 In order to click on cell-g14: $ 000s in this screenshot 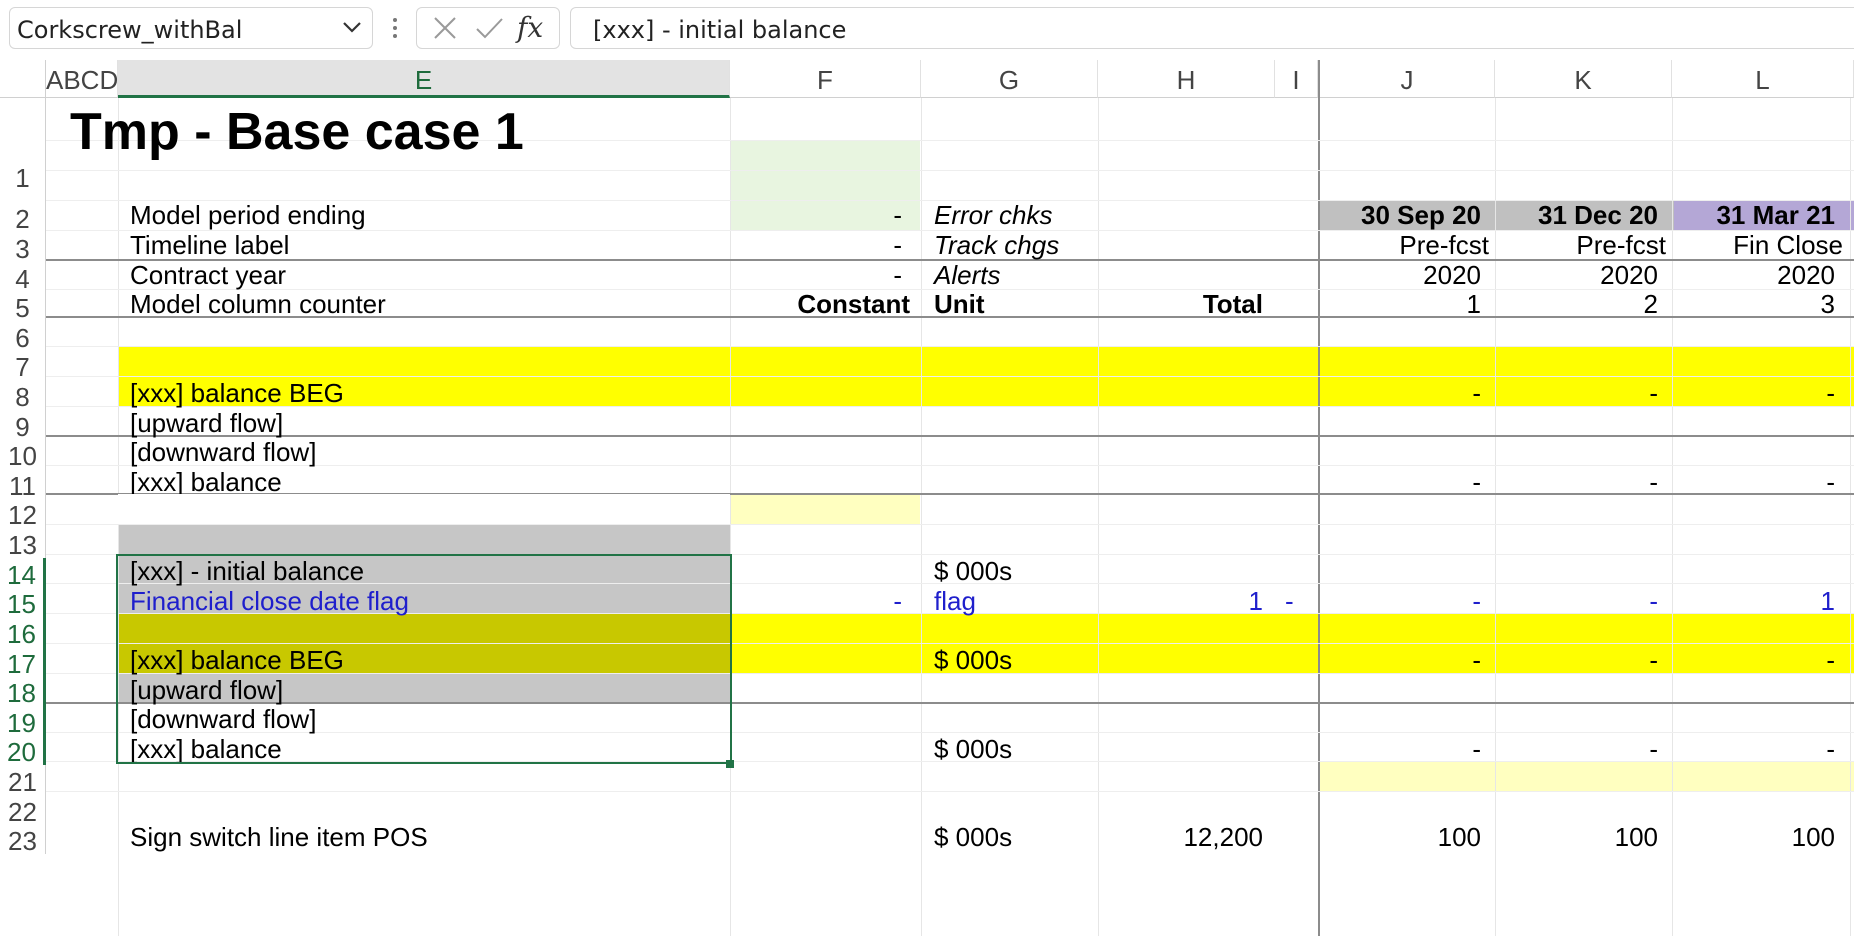, I will do `click(973, 571)`.